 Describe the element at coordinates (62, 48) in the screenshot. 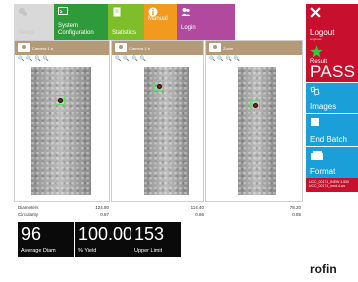

I see `camera-header: Camera 1 a` at that location.